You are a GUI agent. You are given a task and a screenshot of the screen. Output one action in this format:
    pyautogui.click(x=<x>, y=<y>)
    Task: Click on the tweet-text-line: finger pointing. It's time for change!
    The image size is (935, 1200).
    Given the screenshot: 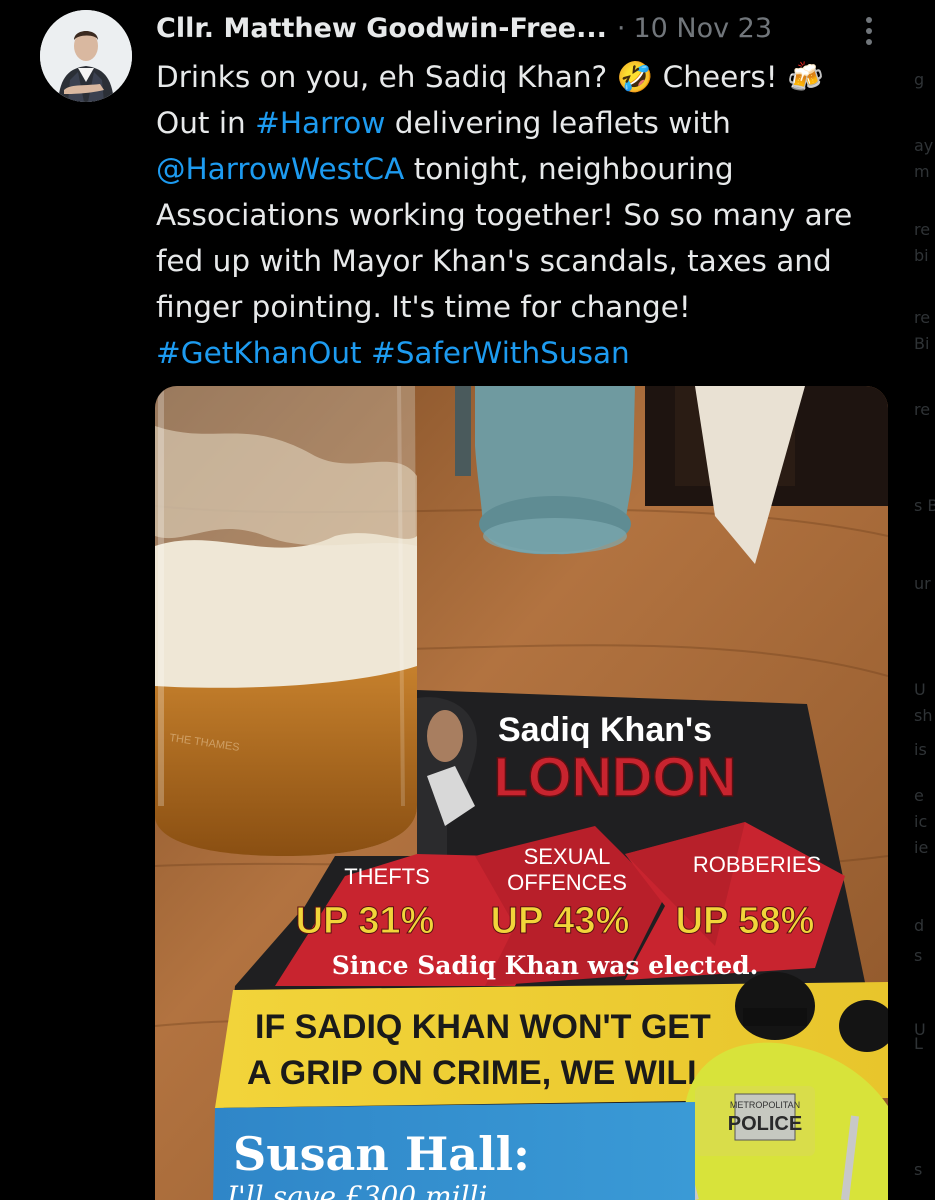 What is the action you would take?
    pyautogui.click(x=528, y=307)
    